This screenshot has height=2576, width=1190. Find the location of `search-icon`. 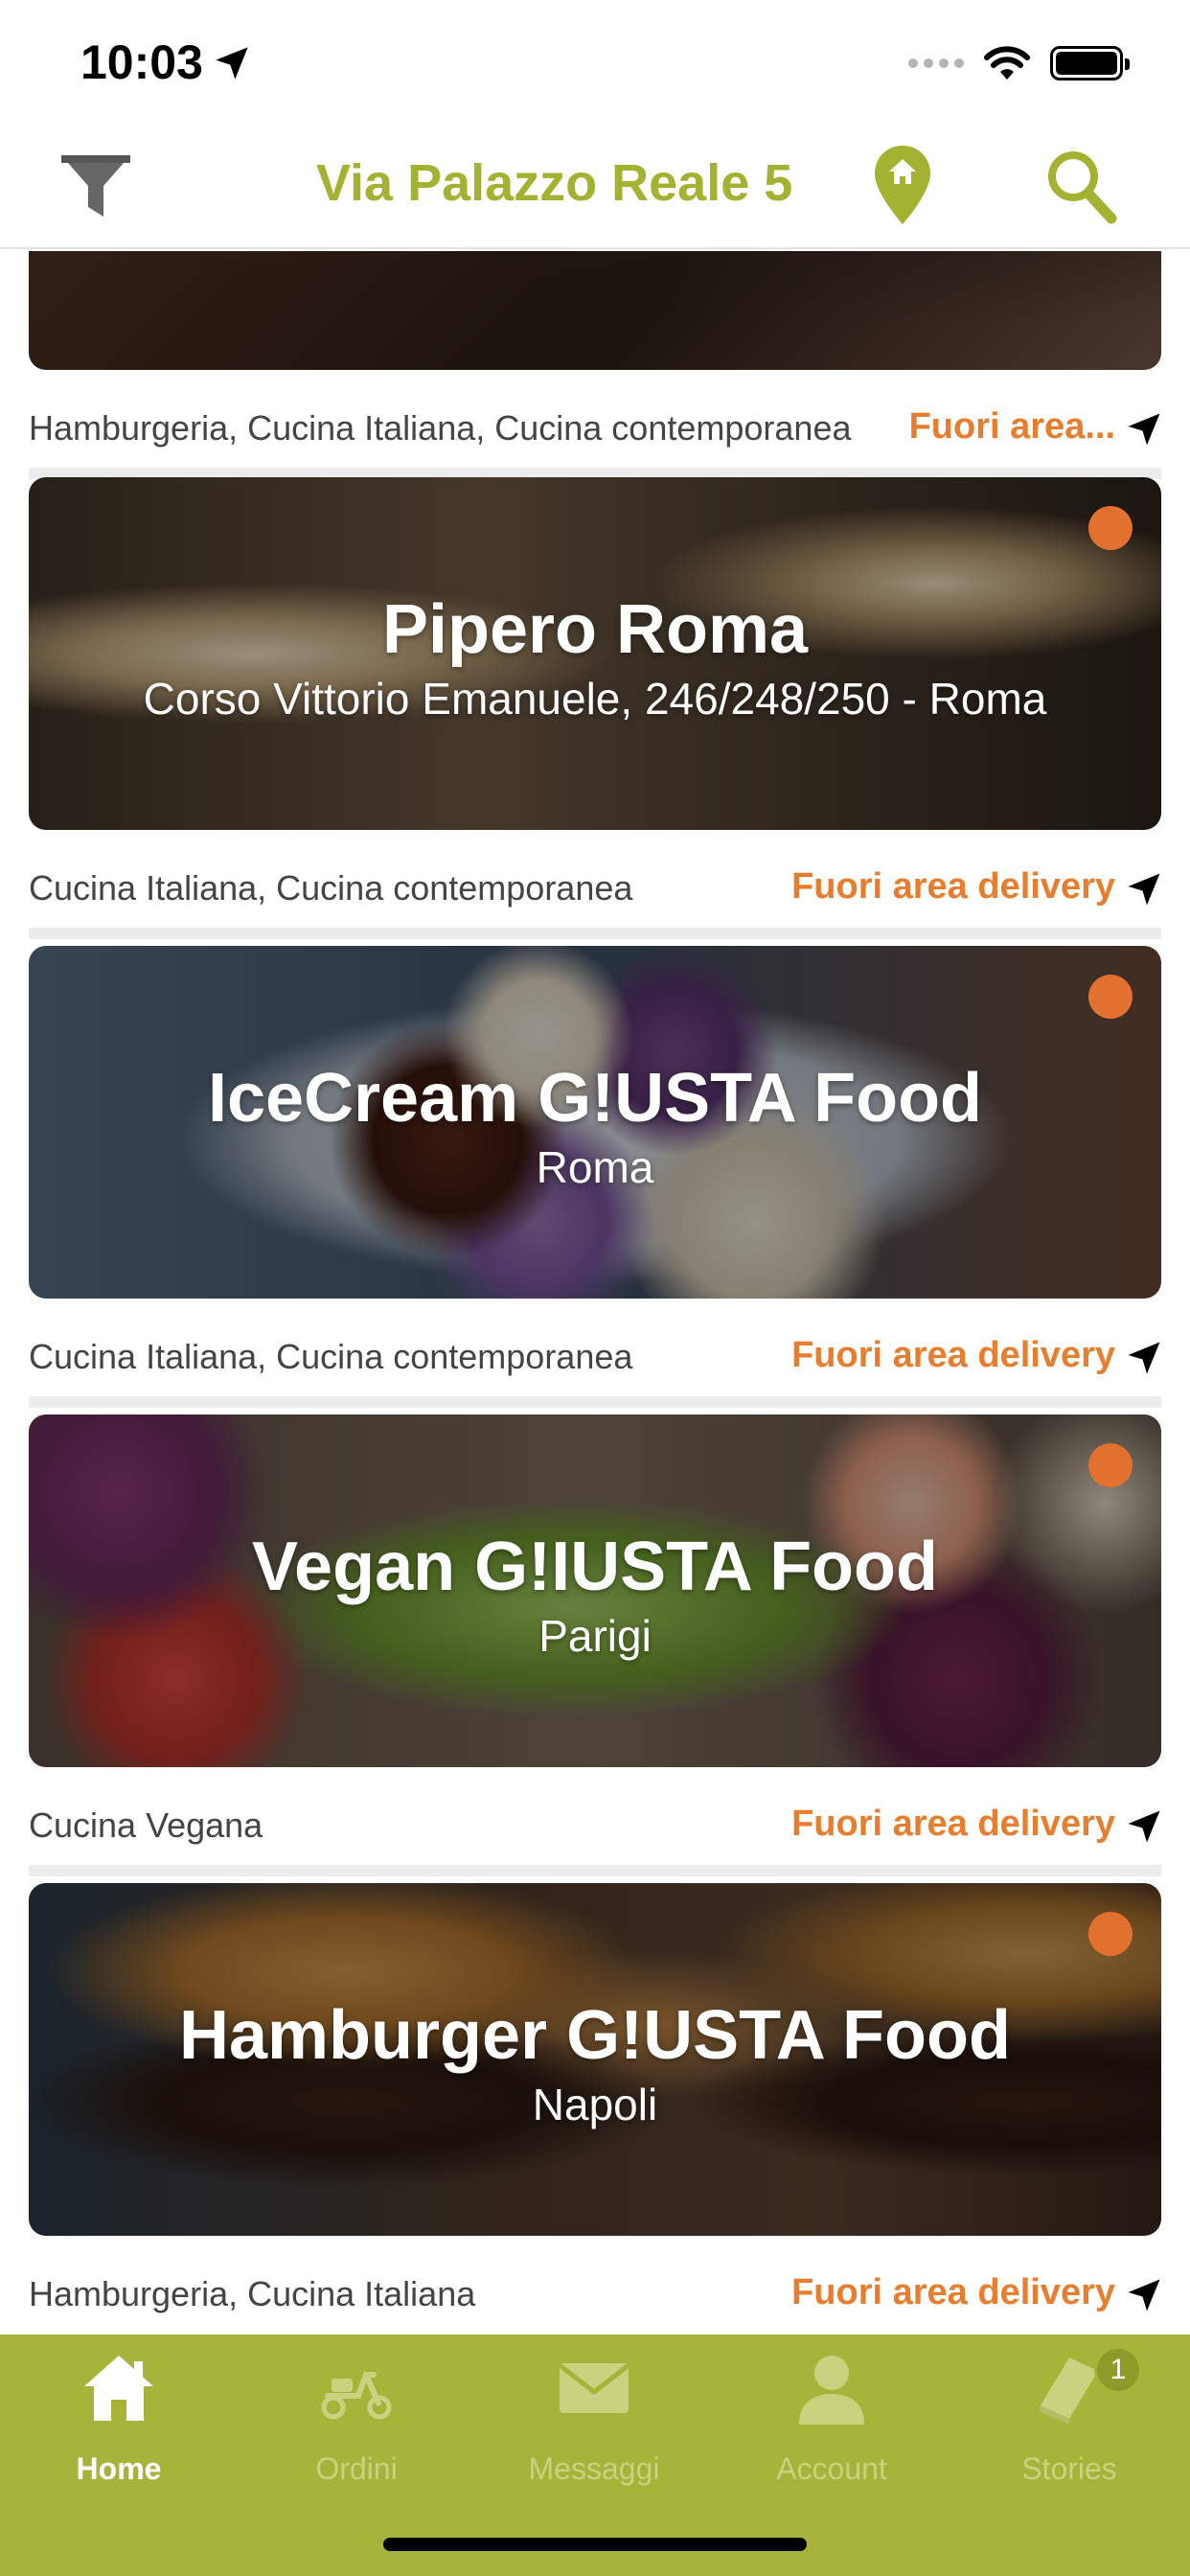

search-icon is located at coordinates (1080, 186).